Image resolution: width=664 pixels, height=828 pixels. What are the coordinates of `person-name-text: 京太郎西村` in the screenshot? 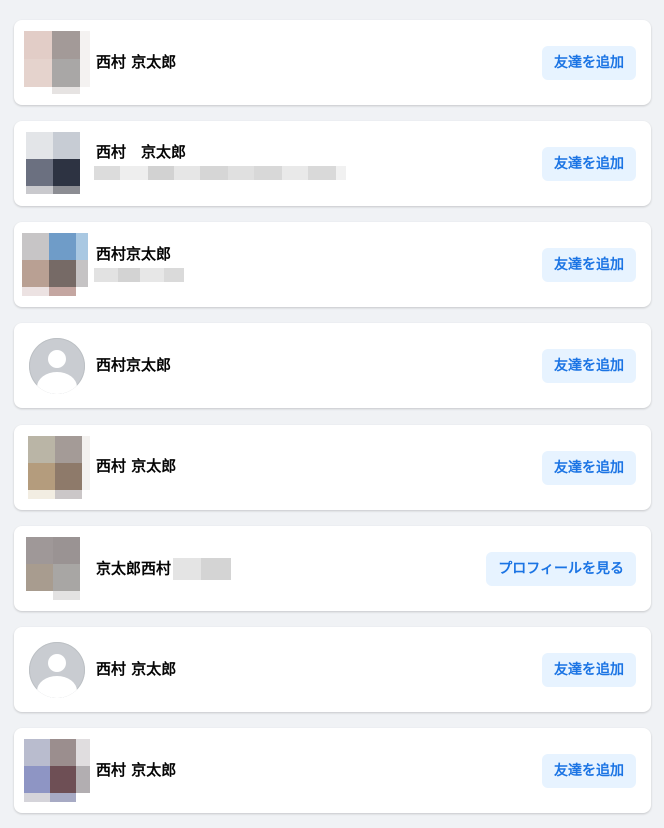 It's located at (133, 569).